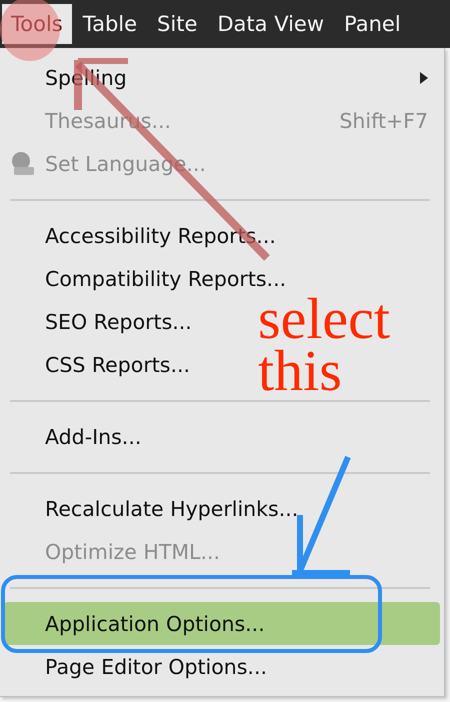 This screenshot has height=702, width=450. Describe the element at coordinates (372, 24) in the screenshot. I see `menu-bar-item: Panel` at that location.